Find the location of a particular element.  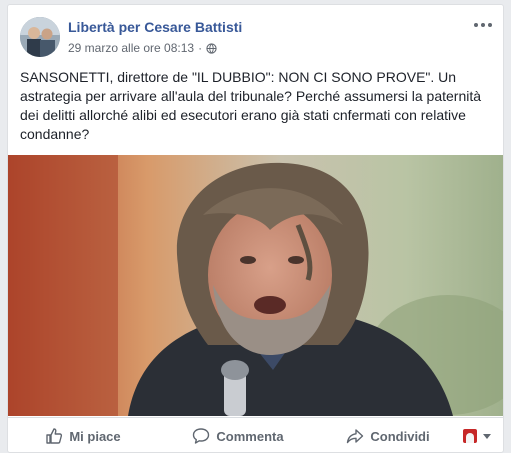

post-actions-bar: Mi piace Commenta Condividi is located at coordinates (255, 434).